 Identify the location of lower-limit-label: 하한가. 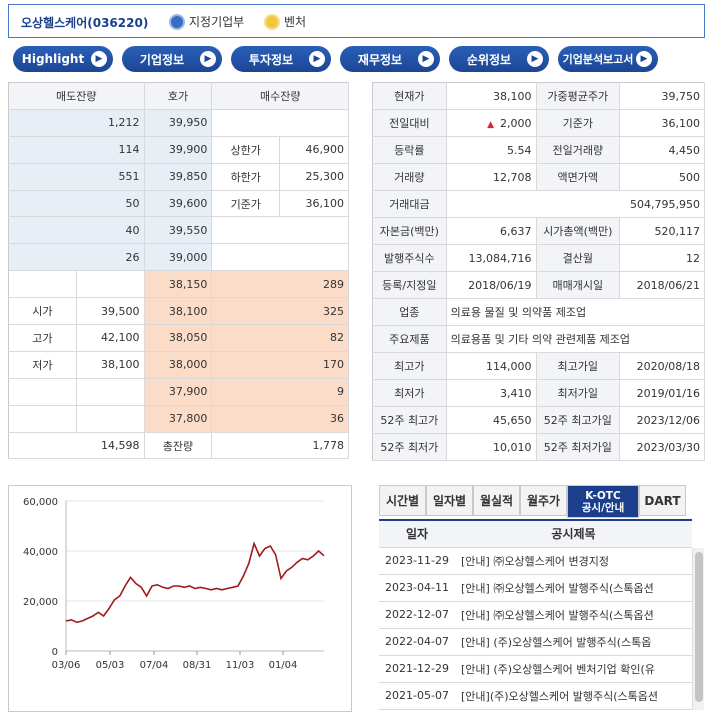
(246, 177).